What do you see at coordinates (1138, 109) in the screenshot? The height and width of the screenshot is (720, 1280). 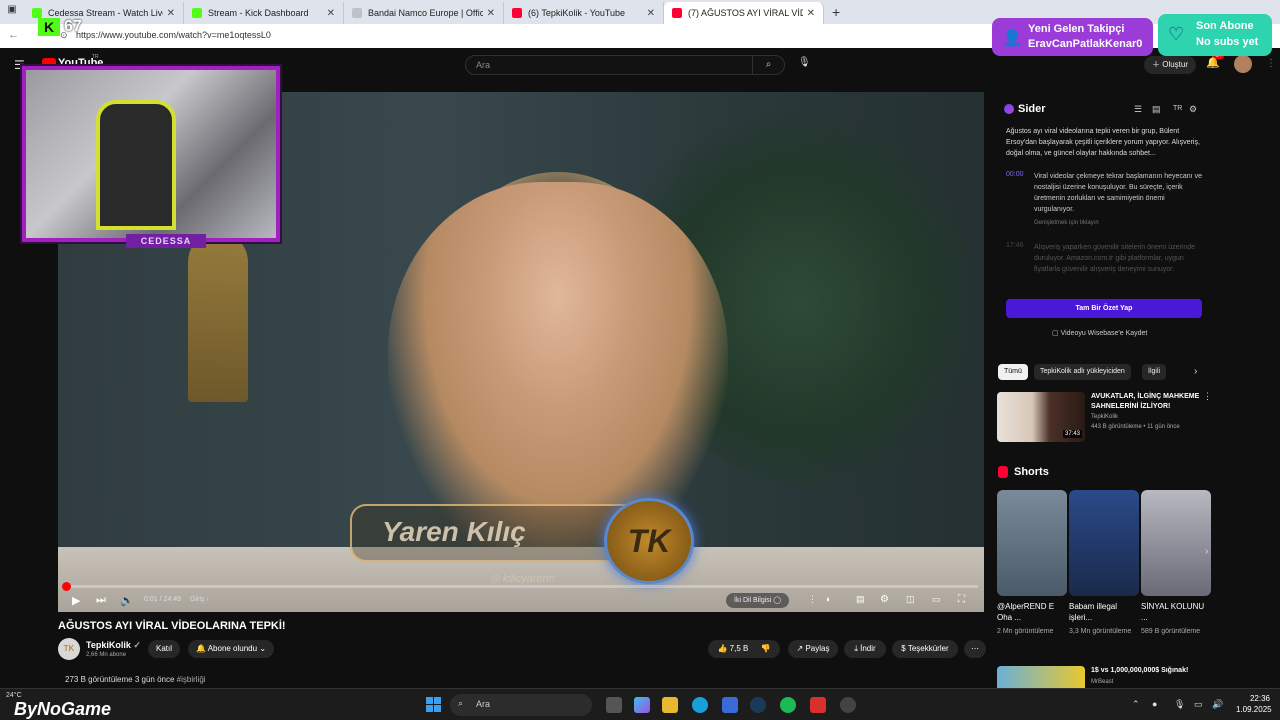 I see `list-icon: ☰` at bounding box center [1138, 109].